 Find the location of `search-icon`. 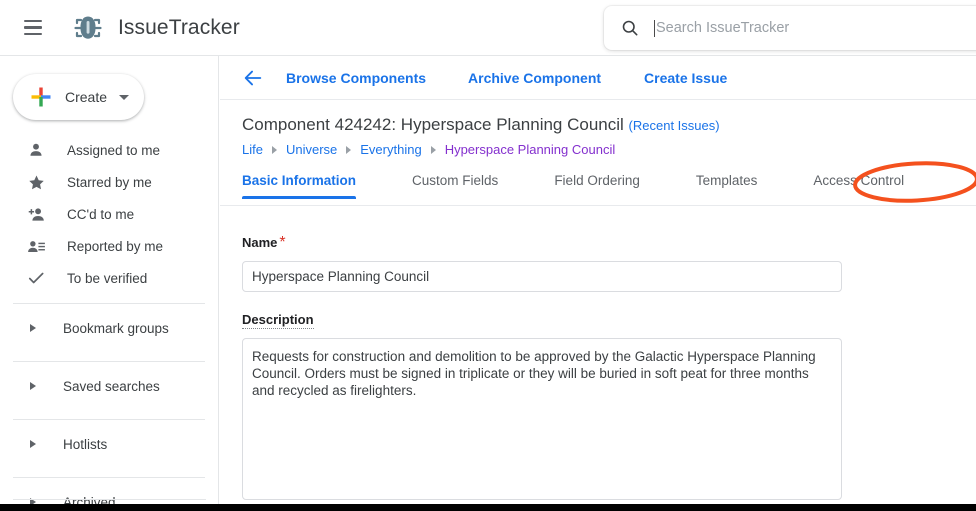

search-icon is located at coordinates (630, 28).